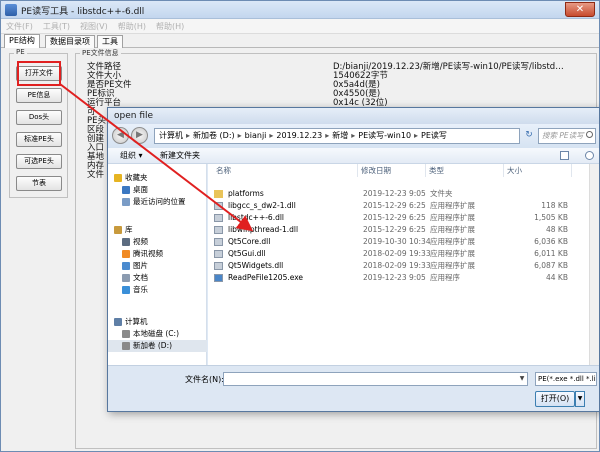  What do you see at coordinates (353, 116) in the screenshot?
I see `dialog-titlebar: open file` at bounding box center [353, 116].